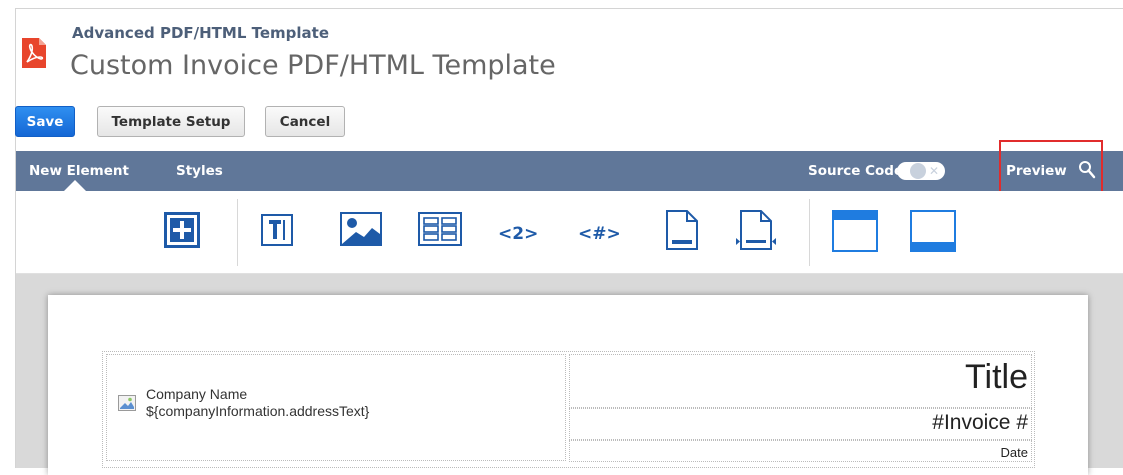  I want to click on document-title: Title, so click(996, 377).